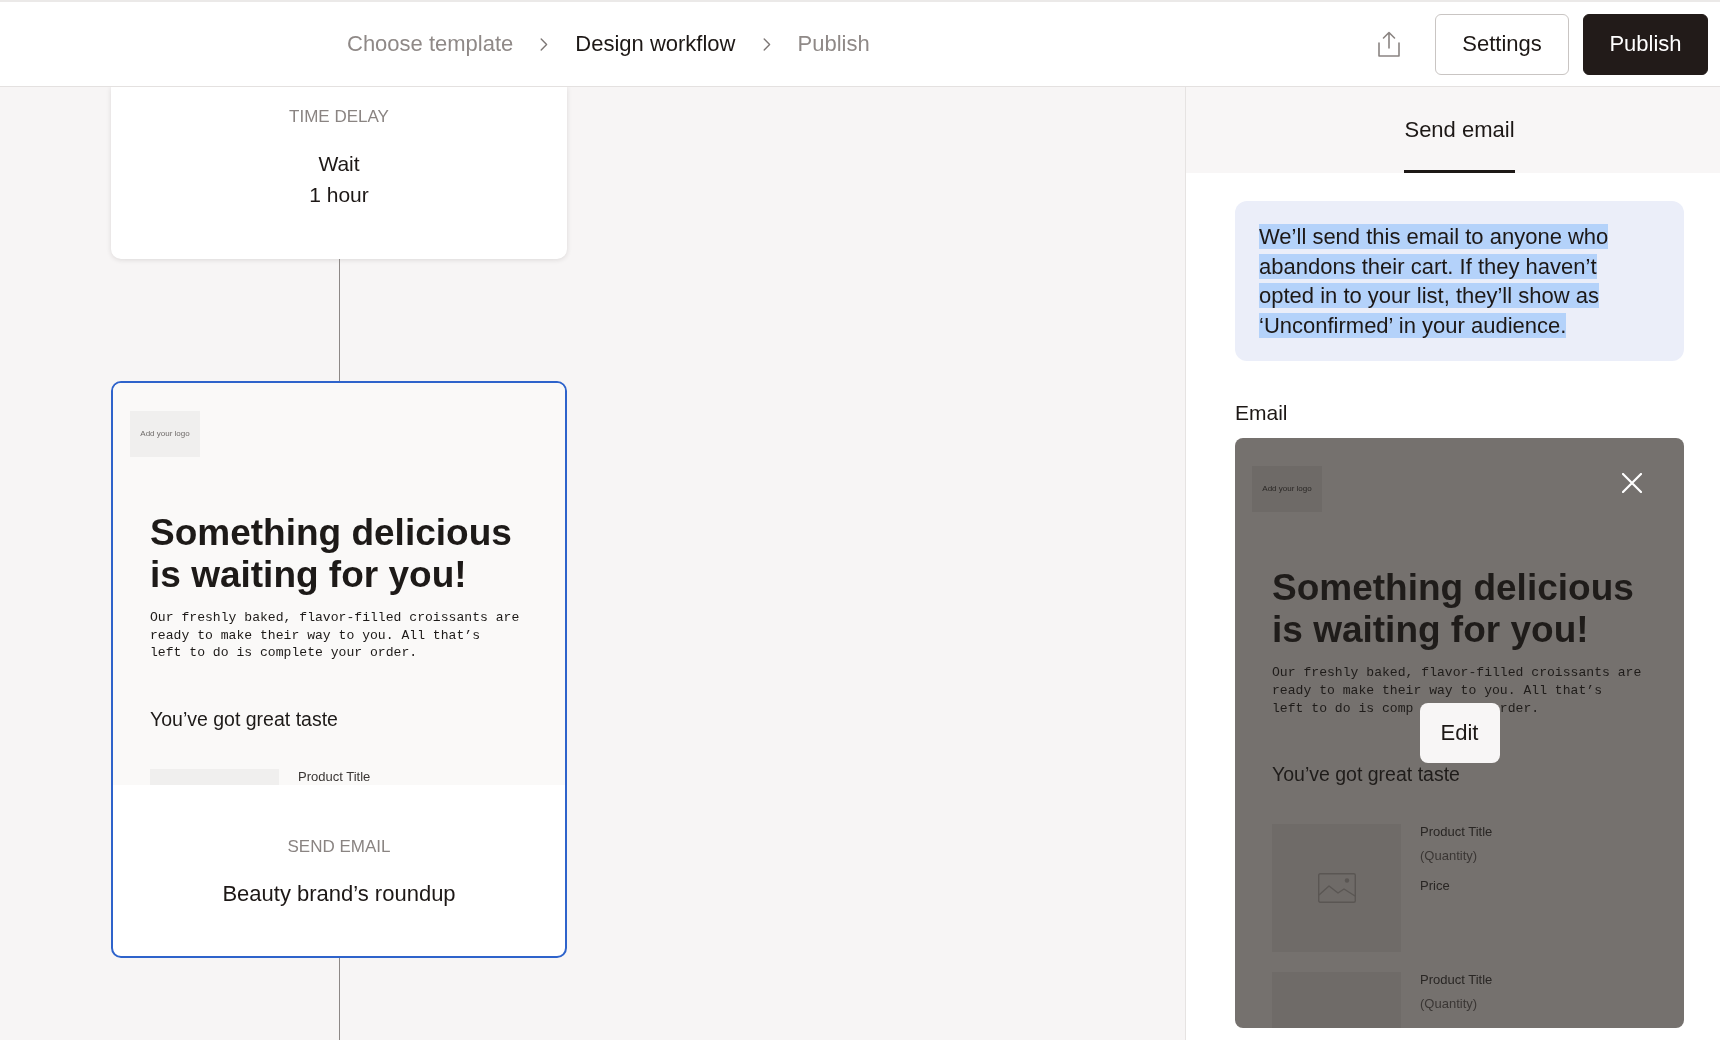 This screenshot has width=1720, height=1040. Describe the element at coordinates (1261, 413) in the screenshot. I see `section-label: Email` at that location.